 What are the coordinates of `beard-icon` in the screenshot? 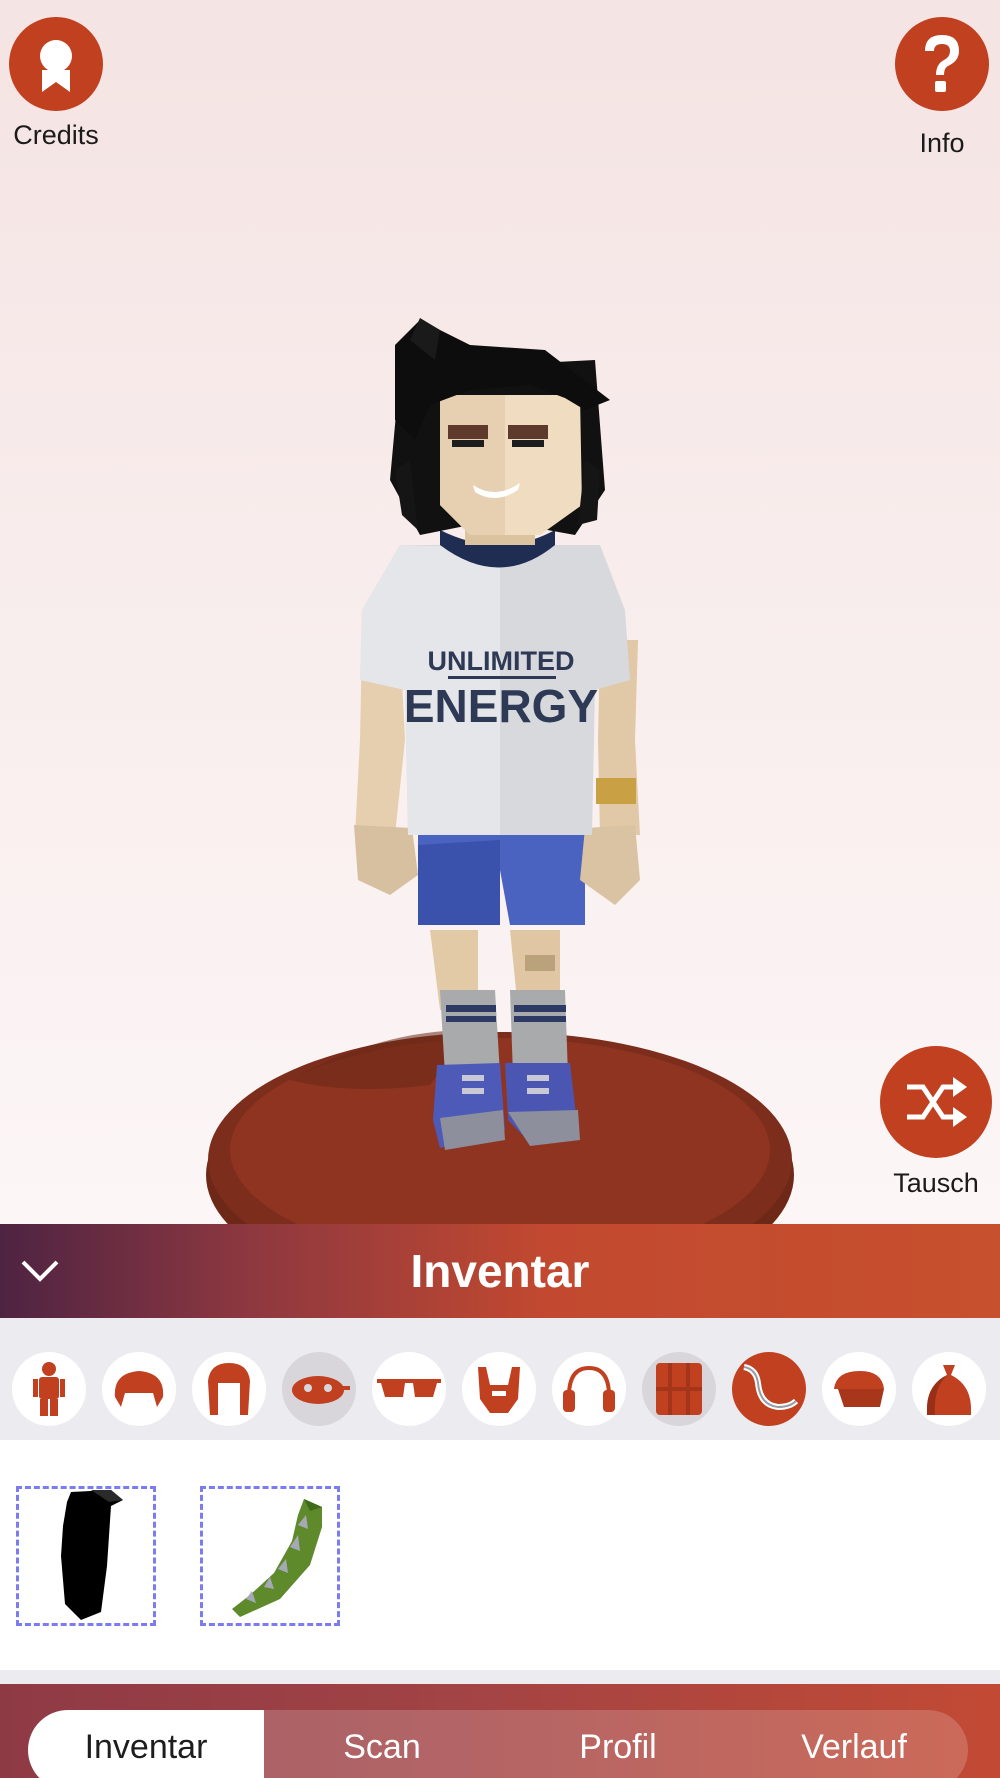 It's located at (499, 1390).